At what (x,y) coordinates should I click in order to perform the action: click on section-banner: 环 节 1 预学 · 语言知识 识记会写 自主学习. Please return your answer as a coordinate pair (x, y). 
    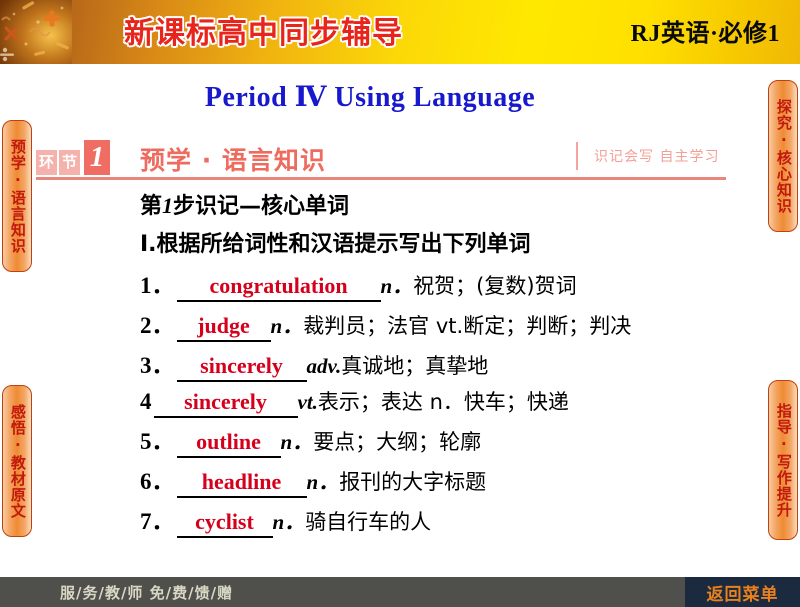
    Looking at the image, I should click on (381, 158).